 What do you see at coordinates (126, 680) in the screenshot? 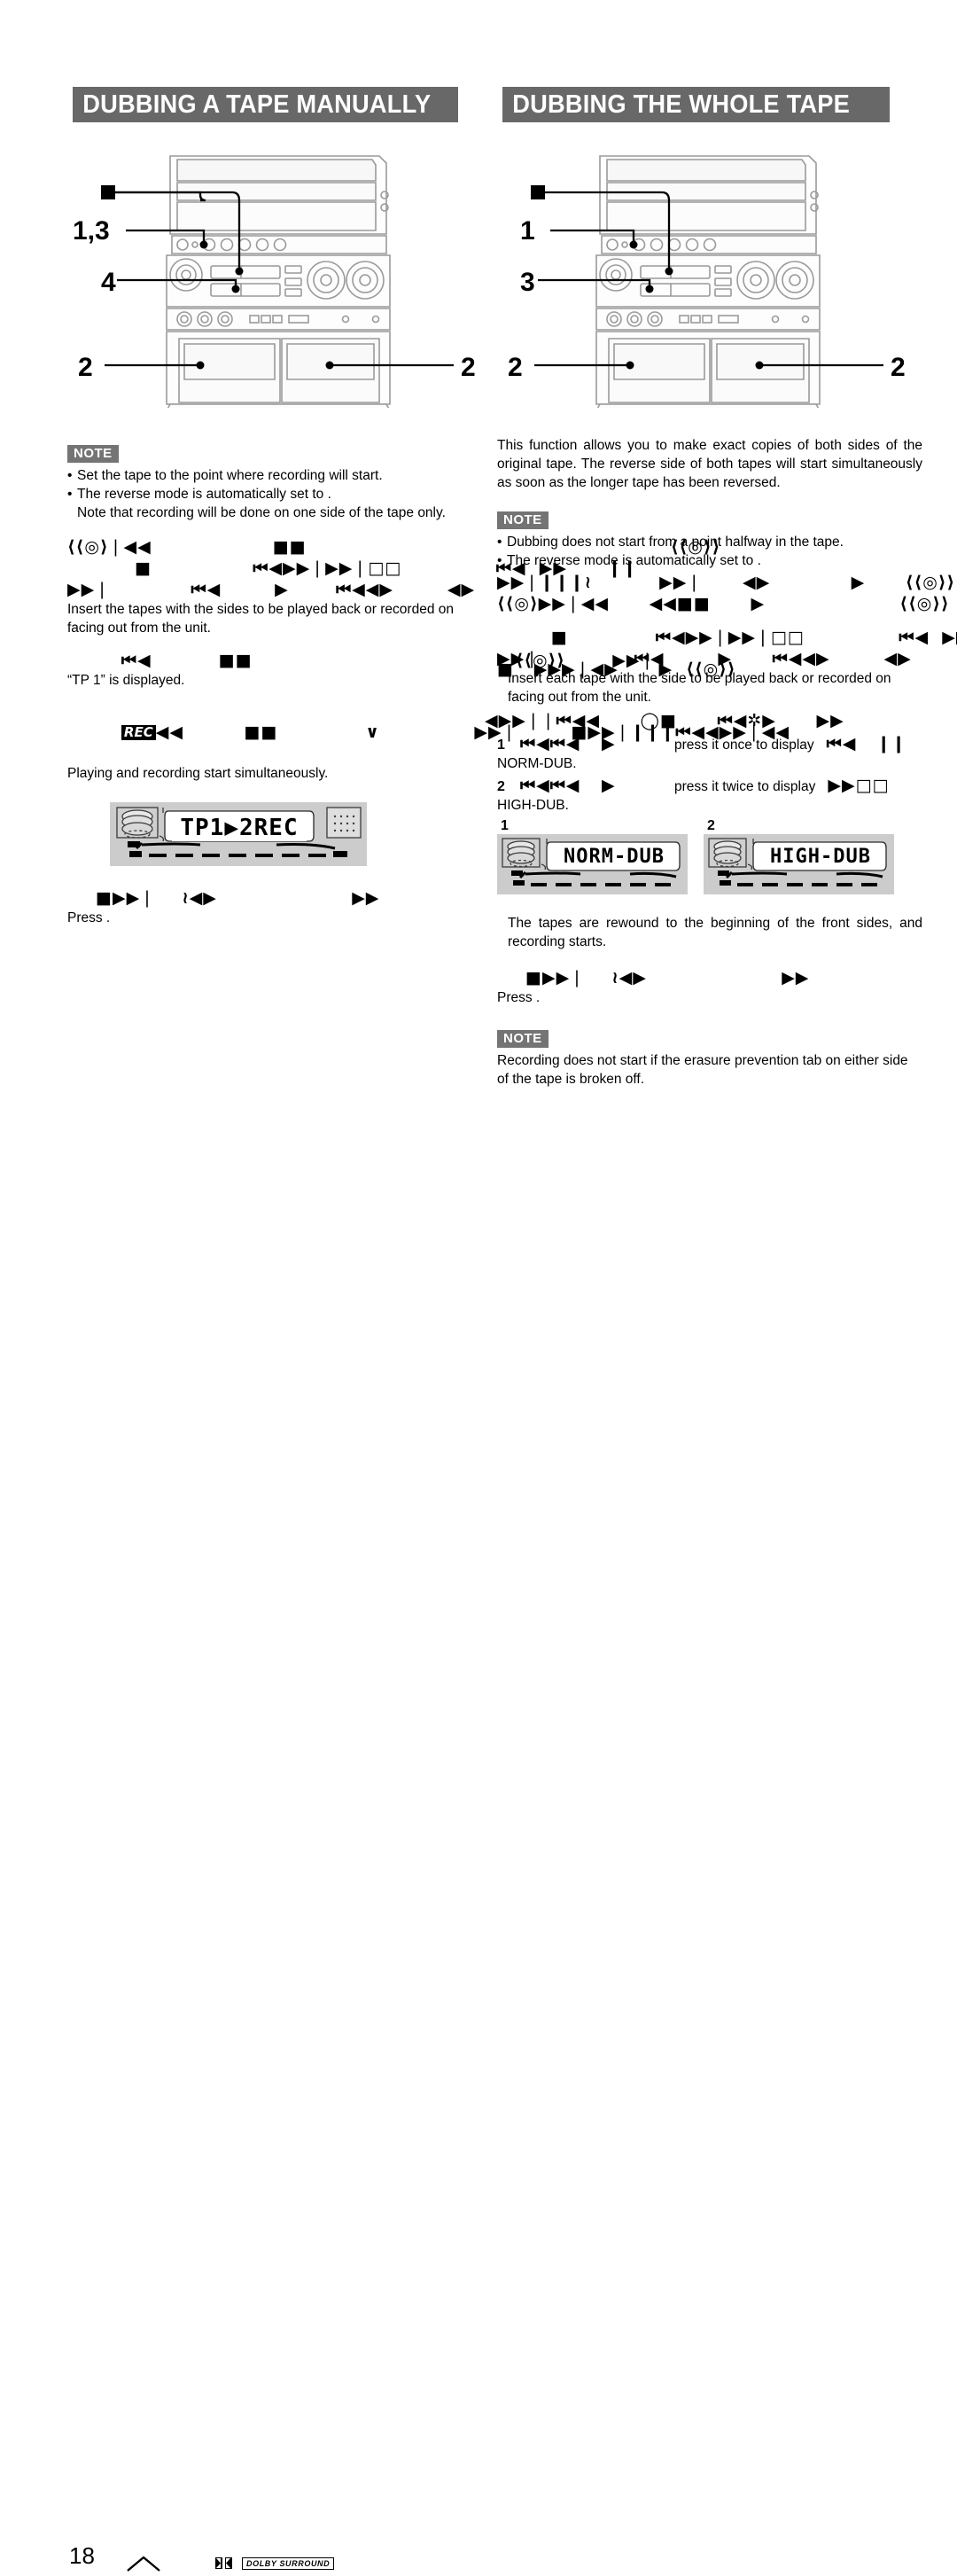
I see `step-text: “TP 1” is displayed.` at bounding box center [126, 680].